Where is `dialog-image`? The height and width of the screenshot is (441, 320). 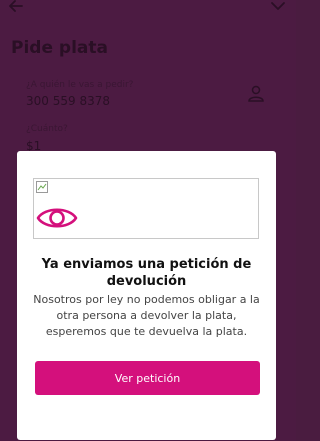
dialog-image is located at coordinates (146, 208).